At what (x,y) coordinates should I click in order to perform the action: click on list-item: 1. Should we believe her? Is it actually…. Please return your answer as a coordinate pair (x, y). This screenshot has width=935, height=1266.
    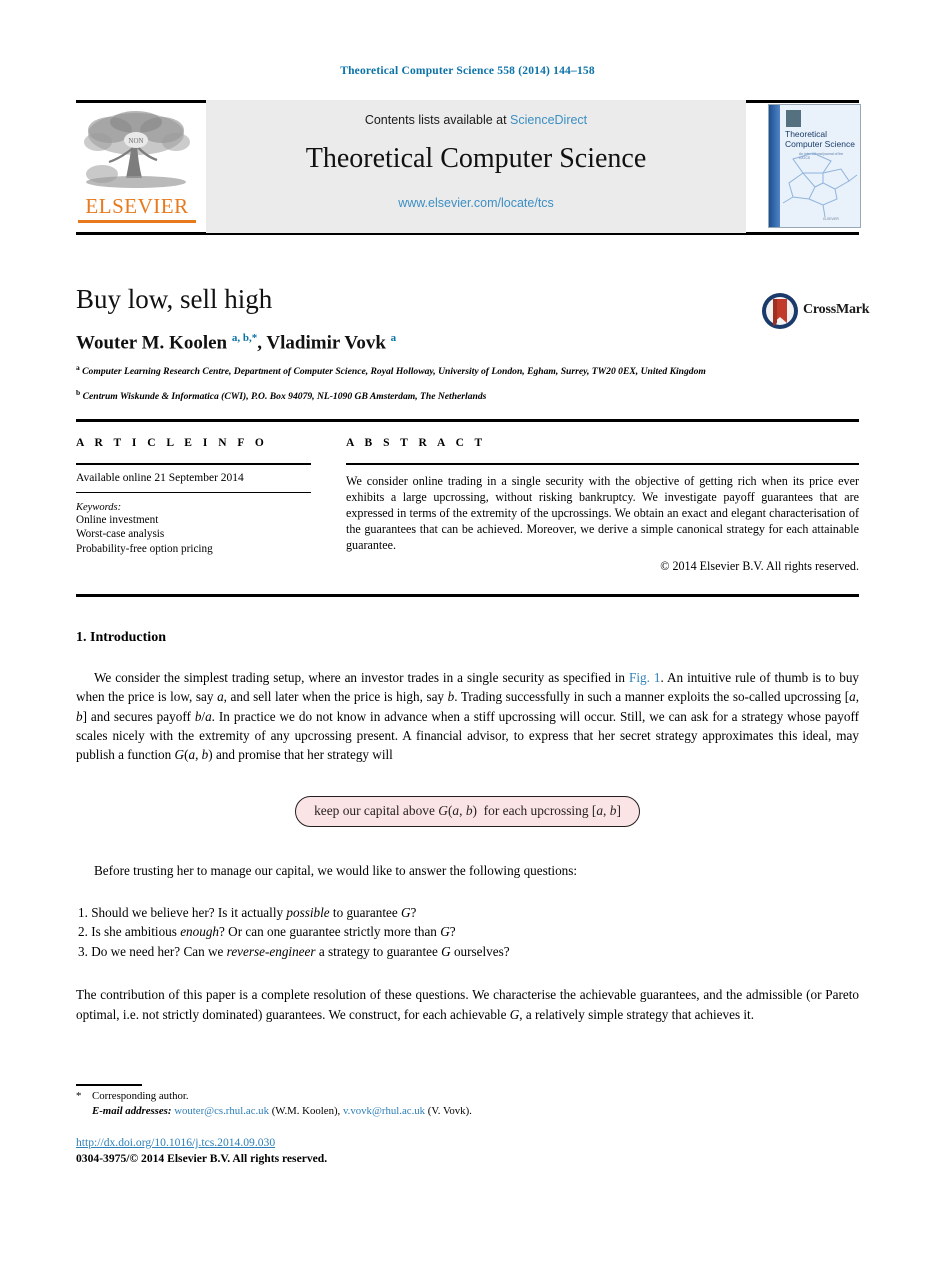
    Looking at the image, I should click on (247, 912).